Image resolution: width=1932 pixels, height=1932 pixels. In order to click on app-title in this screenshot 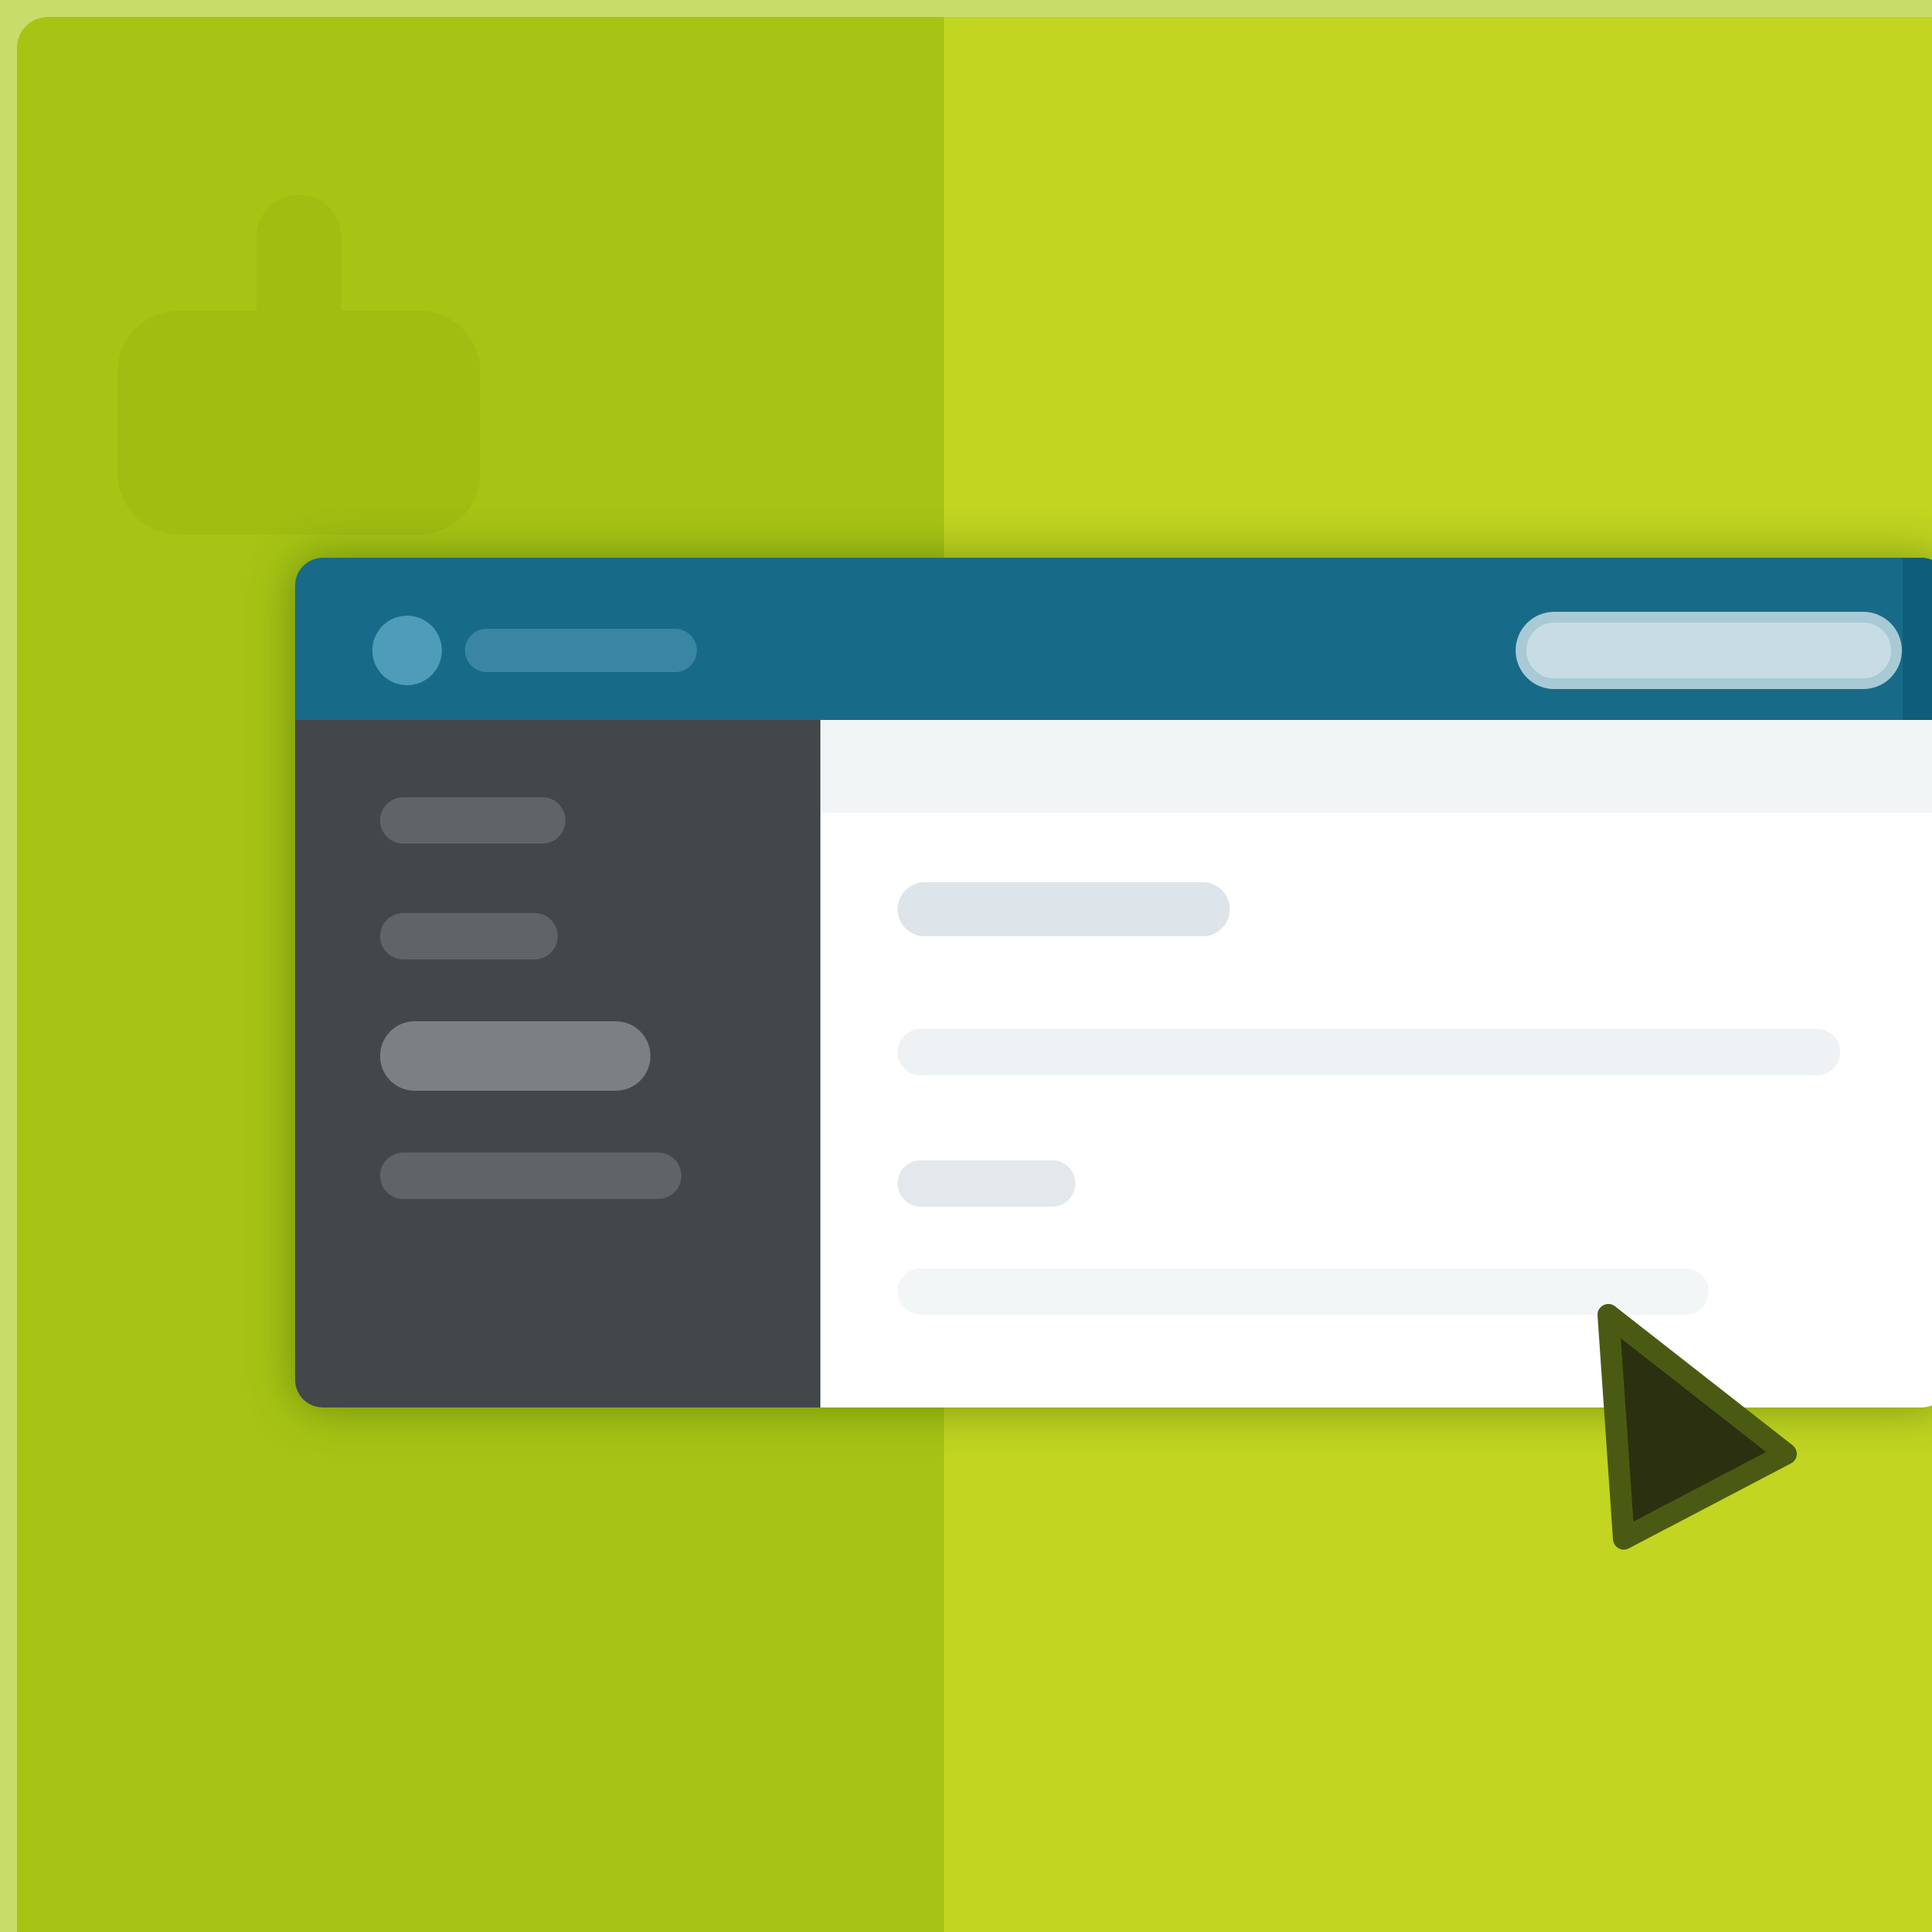, I will do `click(581, 651)`.